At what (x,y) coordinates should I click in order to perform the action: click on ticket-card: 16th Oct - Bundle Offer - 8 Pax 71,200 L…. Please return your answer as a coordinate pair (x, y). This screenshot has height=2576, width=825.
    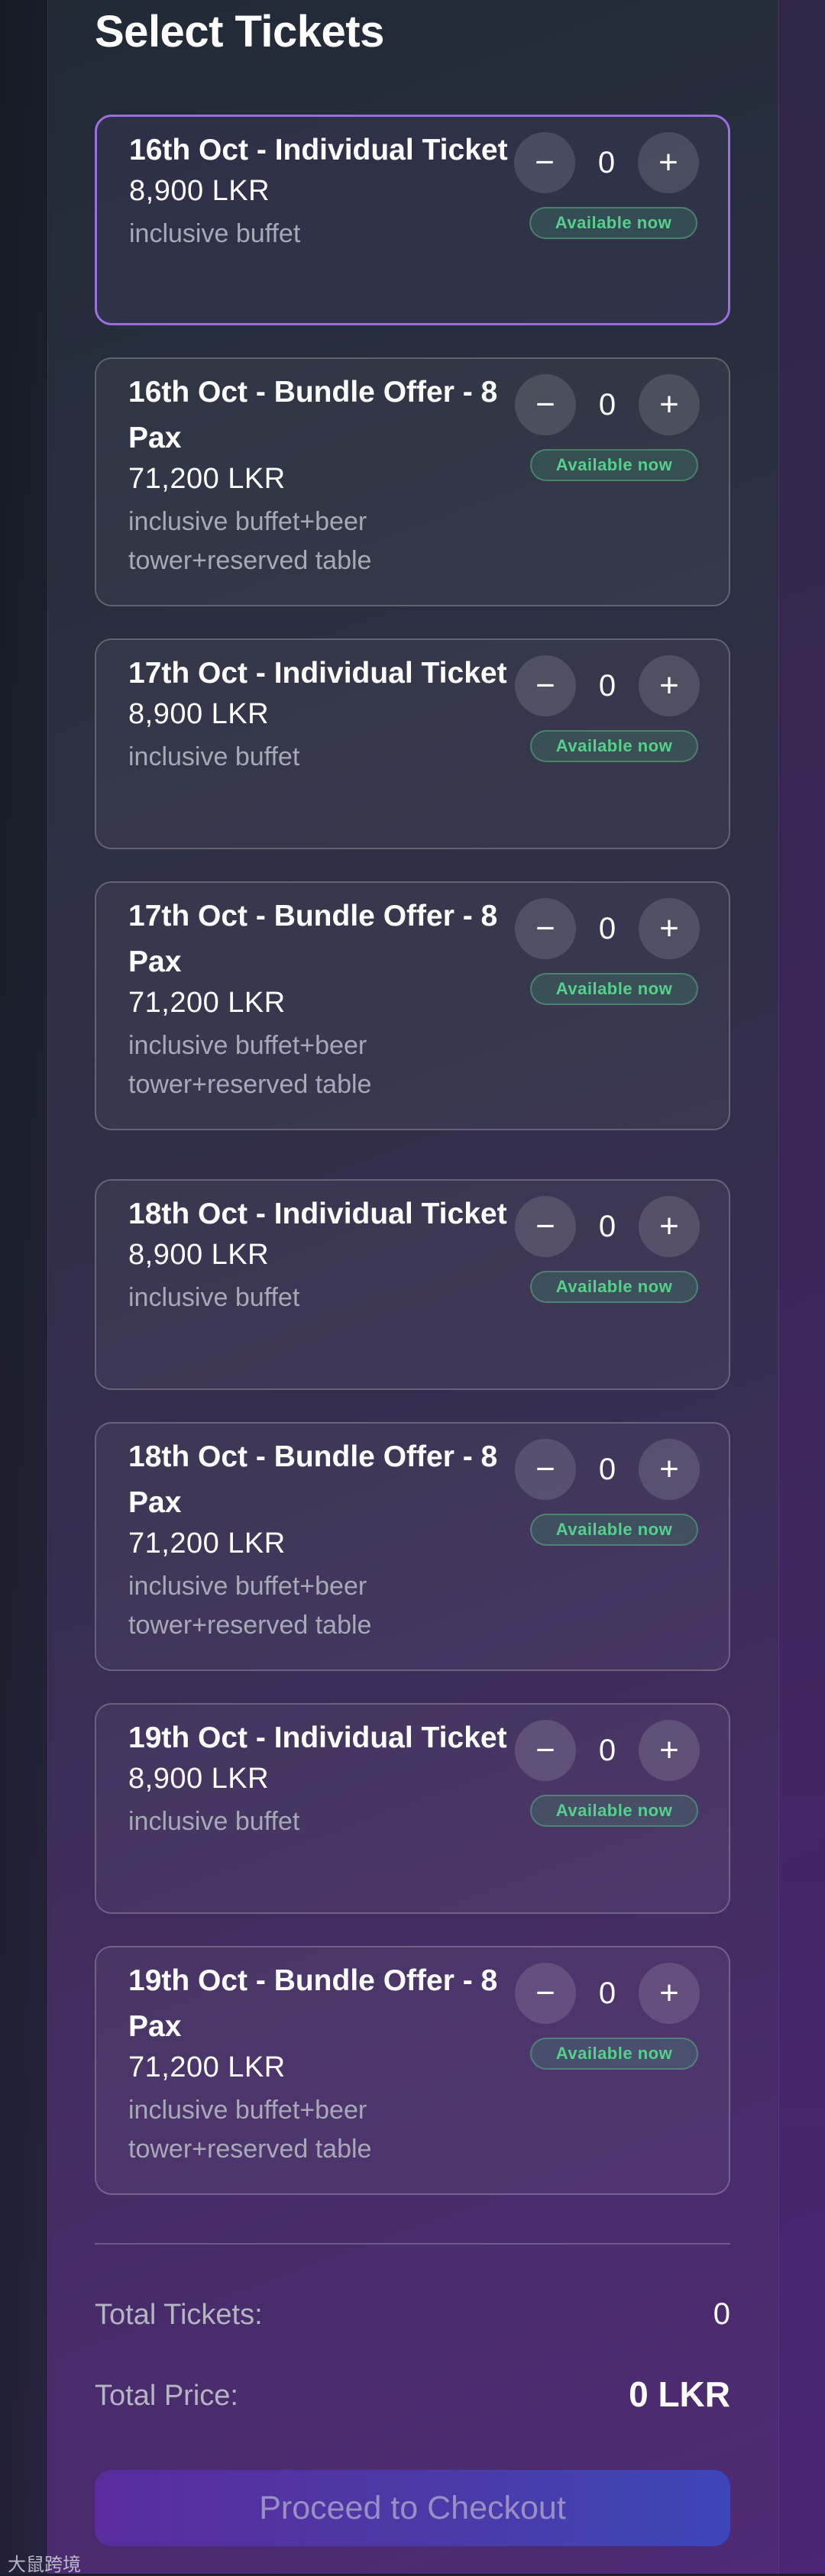
    Looking at the image, I should click on (412, 481).